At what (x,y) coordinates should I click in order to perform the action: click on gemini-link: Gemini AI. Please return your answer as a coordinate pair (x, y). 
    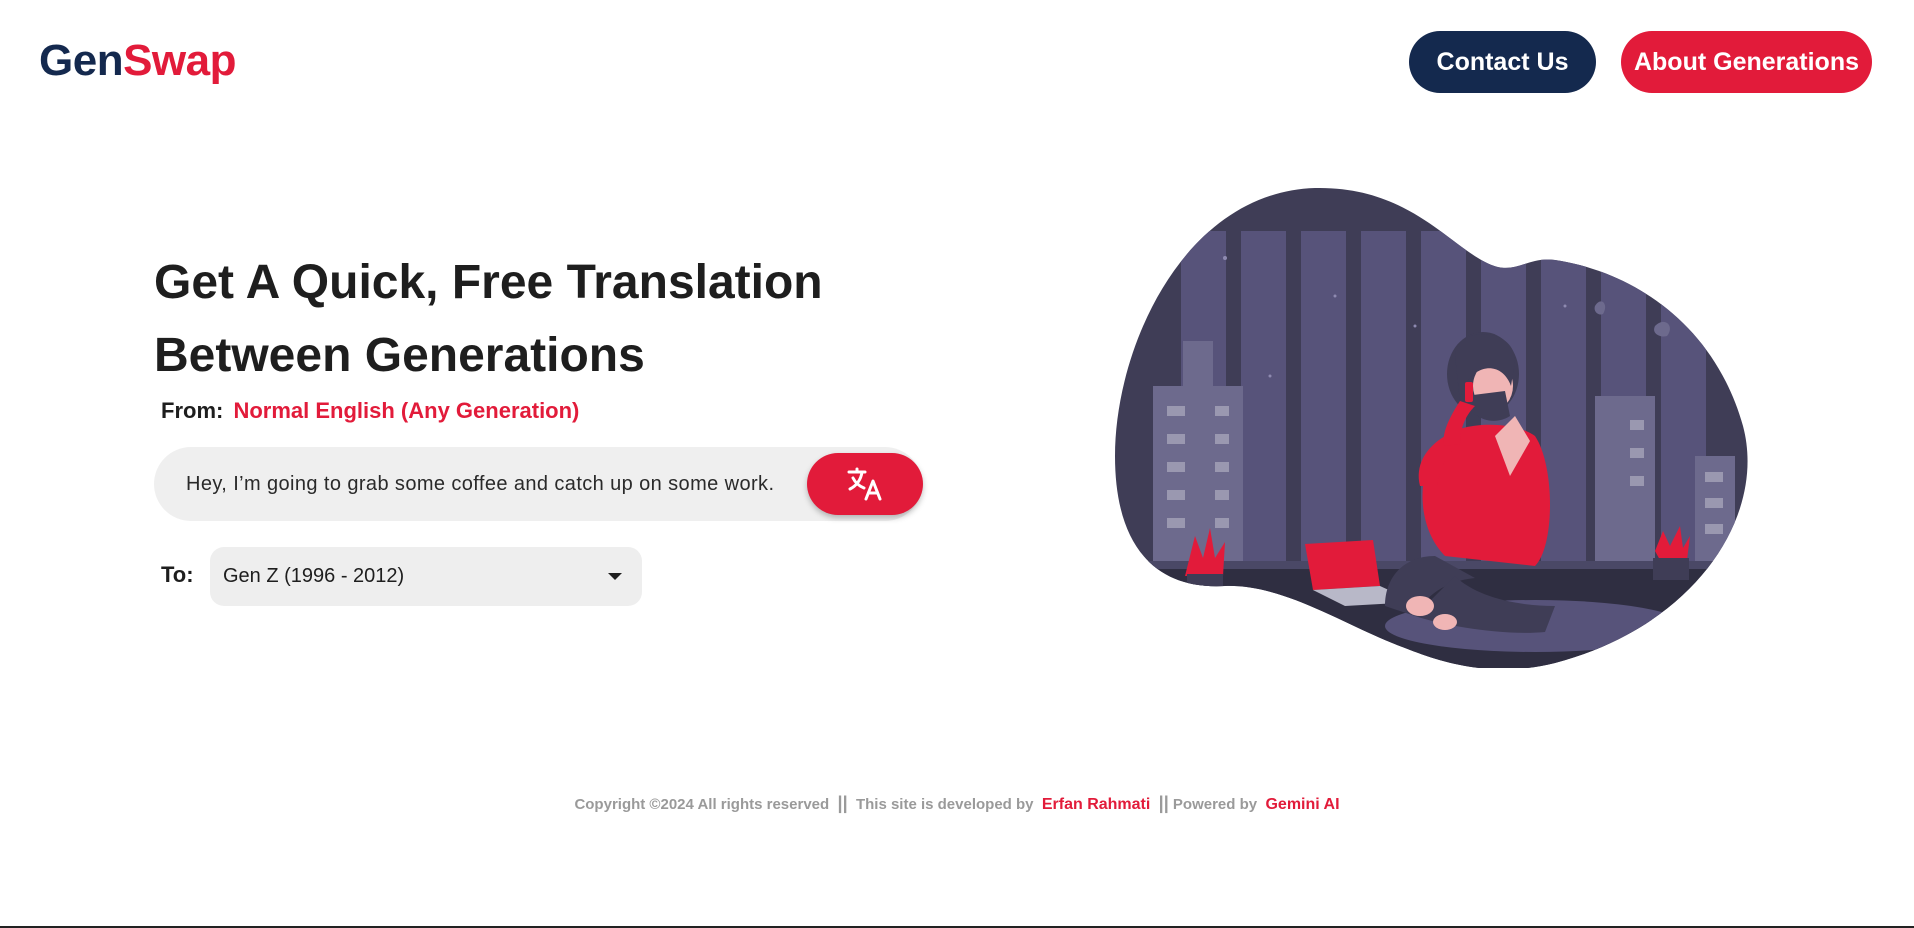
    Looking at the image, I should click on (1302, 804).